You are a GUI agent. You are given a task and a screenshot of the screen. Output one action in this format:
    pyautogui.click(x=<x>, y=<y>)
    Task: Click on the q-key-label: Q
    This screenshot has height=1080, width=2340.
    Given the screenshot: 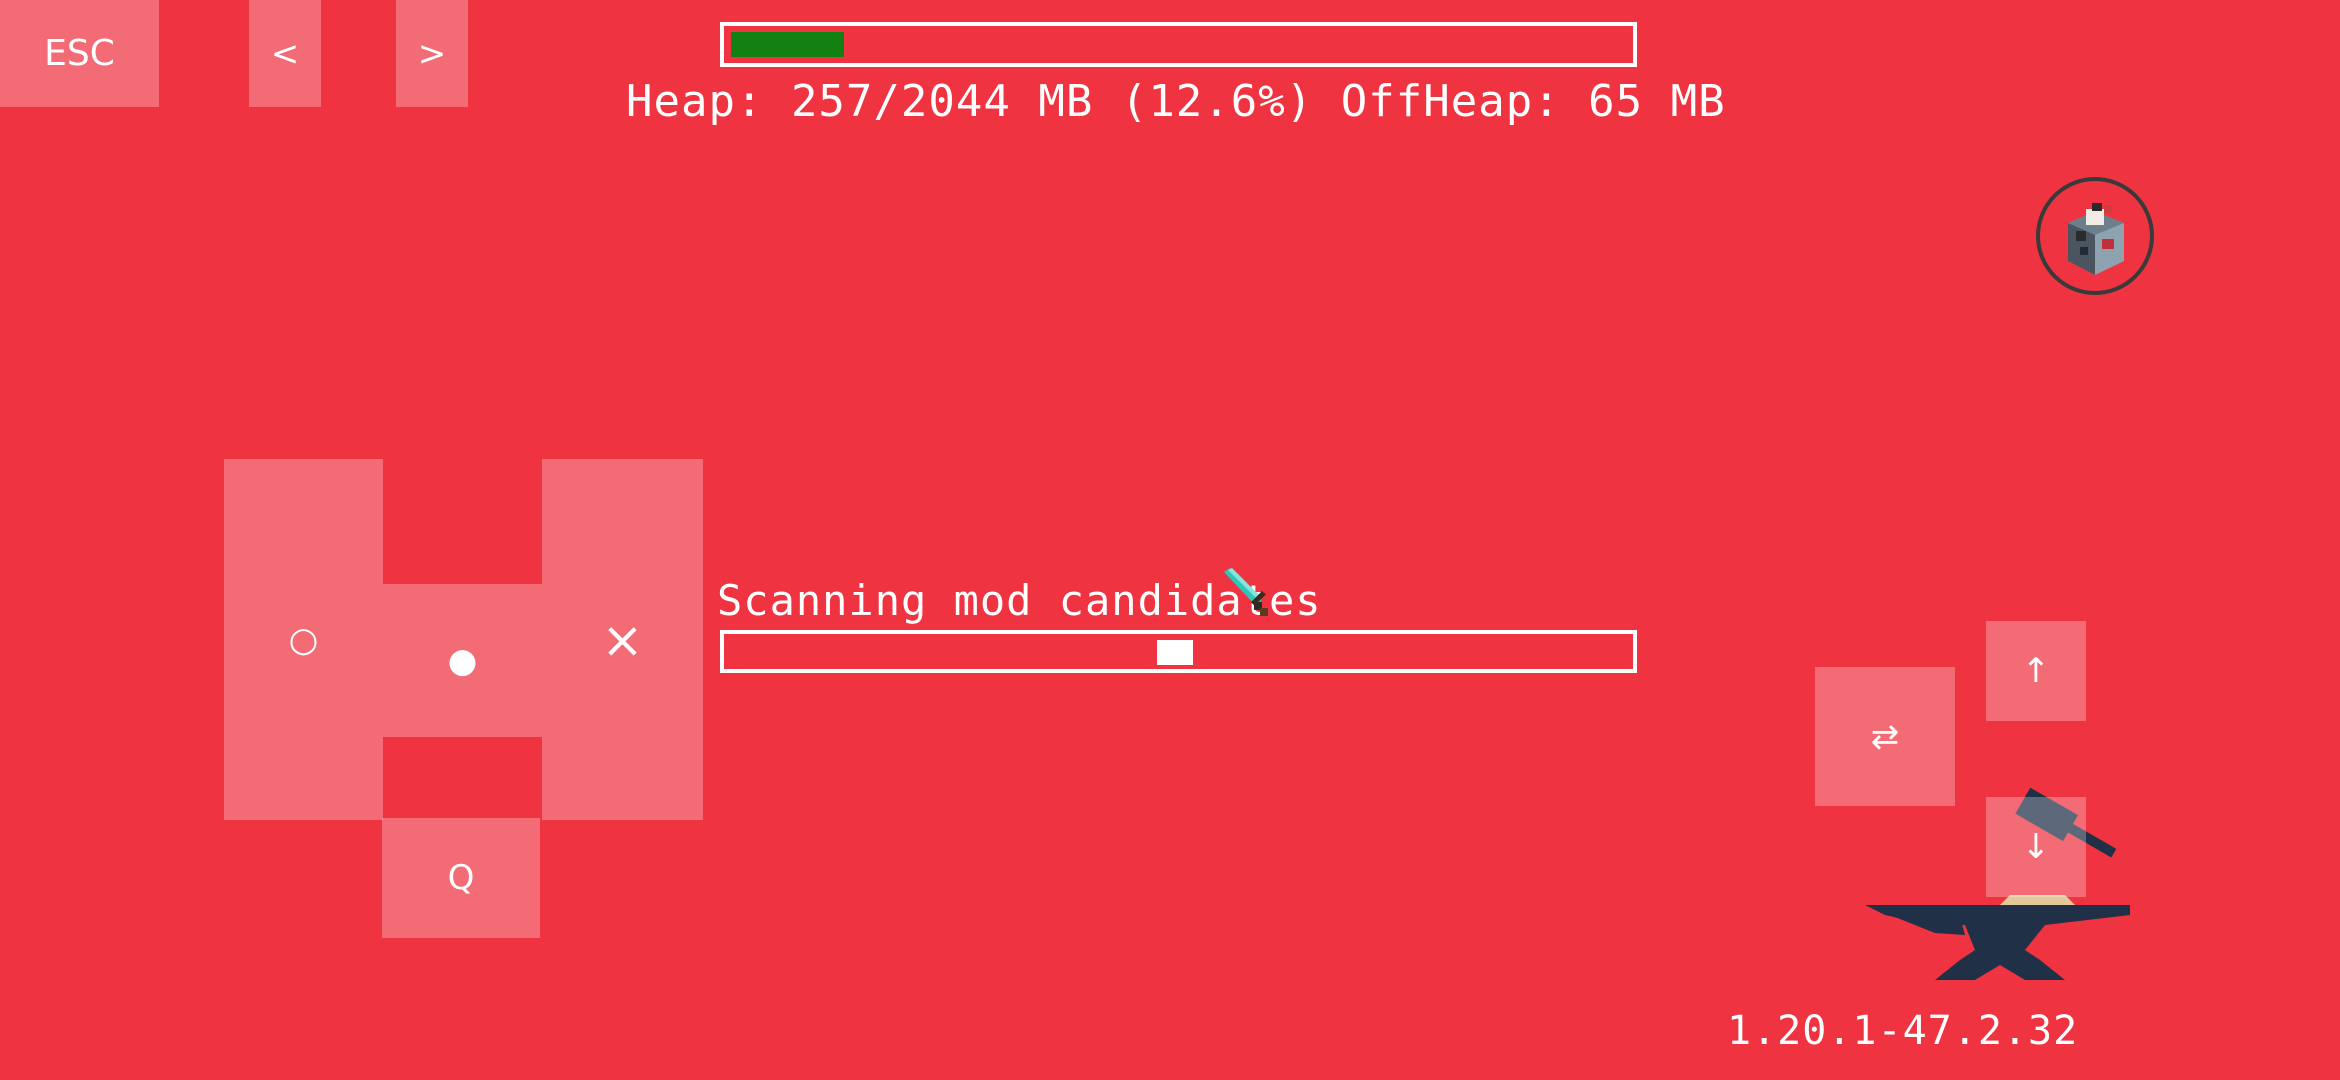 What is the action you would take?
    pyautogui.click(x=461, y=878)
    